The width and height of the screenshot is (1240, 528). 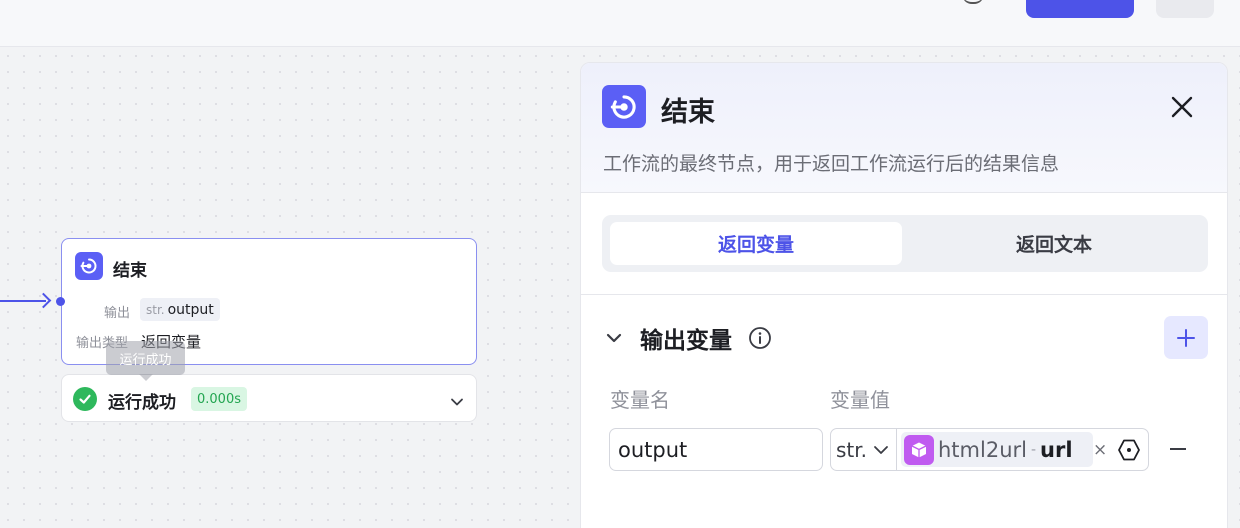 I want to click on output-name: output, so click(x=190, y=309).